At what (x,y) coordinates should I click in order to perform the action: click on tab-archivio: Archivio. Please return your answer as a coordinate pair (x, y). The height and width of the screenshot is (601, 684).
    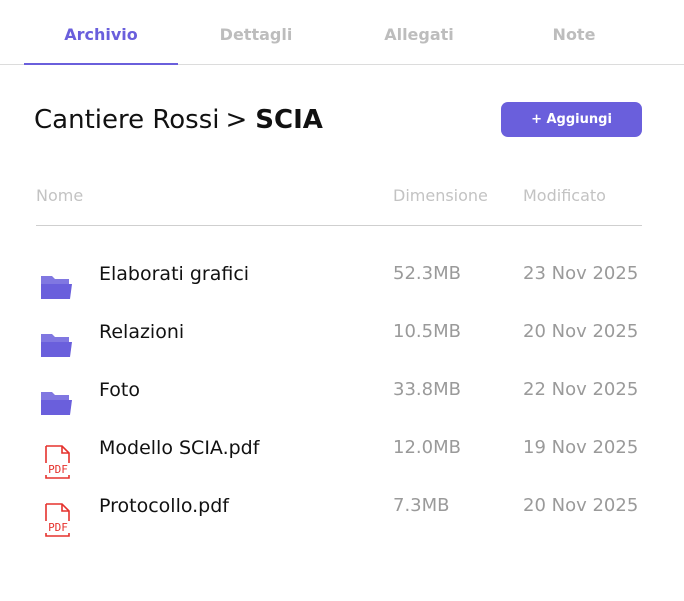
    Looking at the image, I should click on (101, 32).